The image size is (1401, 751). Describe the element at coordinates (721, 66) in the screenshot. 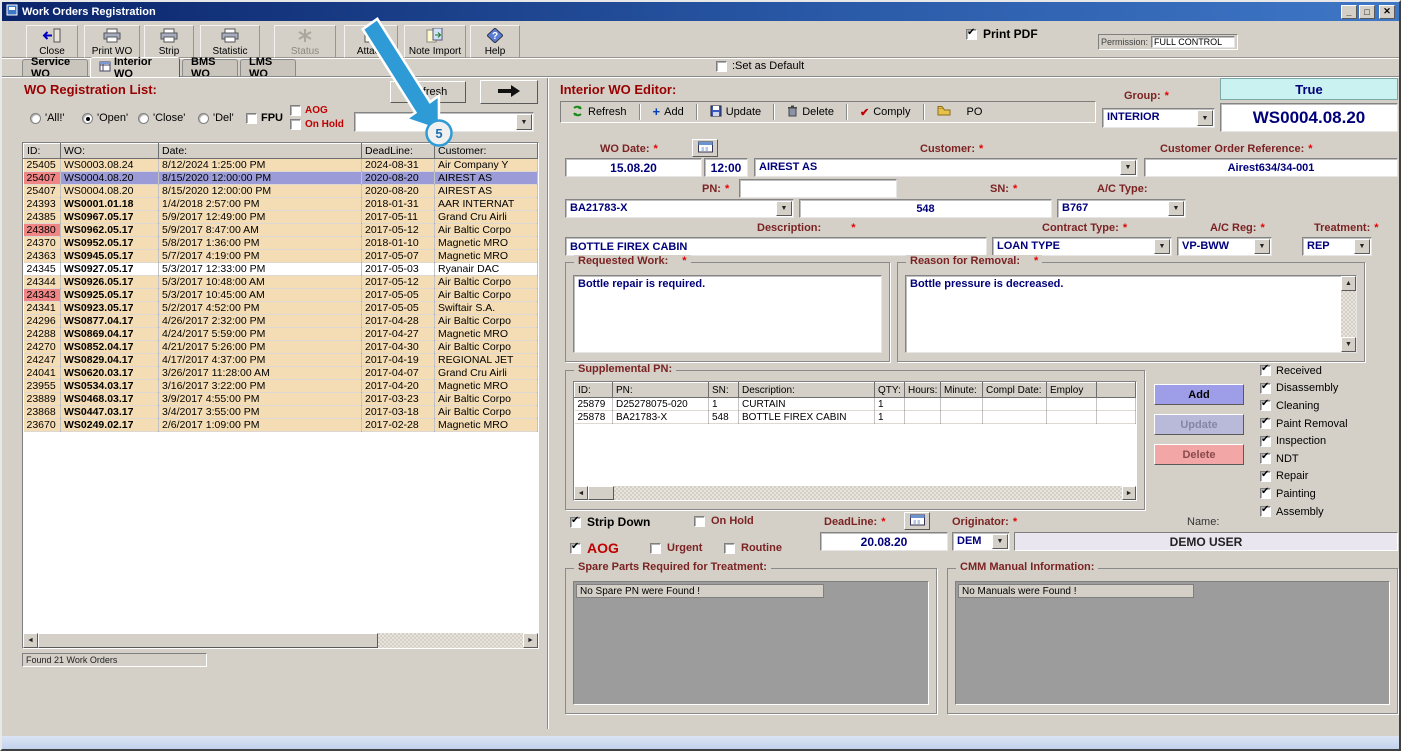

I see `set-as-default-checkbox` at that location.